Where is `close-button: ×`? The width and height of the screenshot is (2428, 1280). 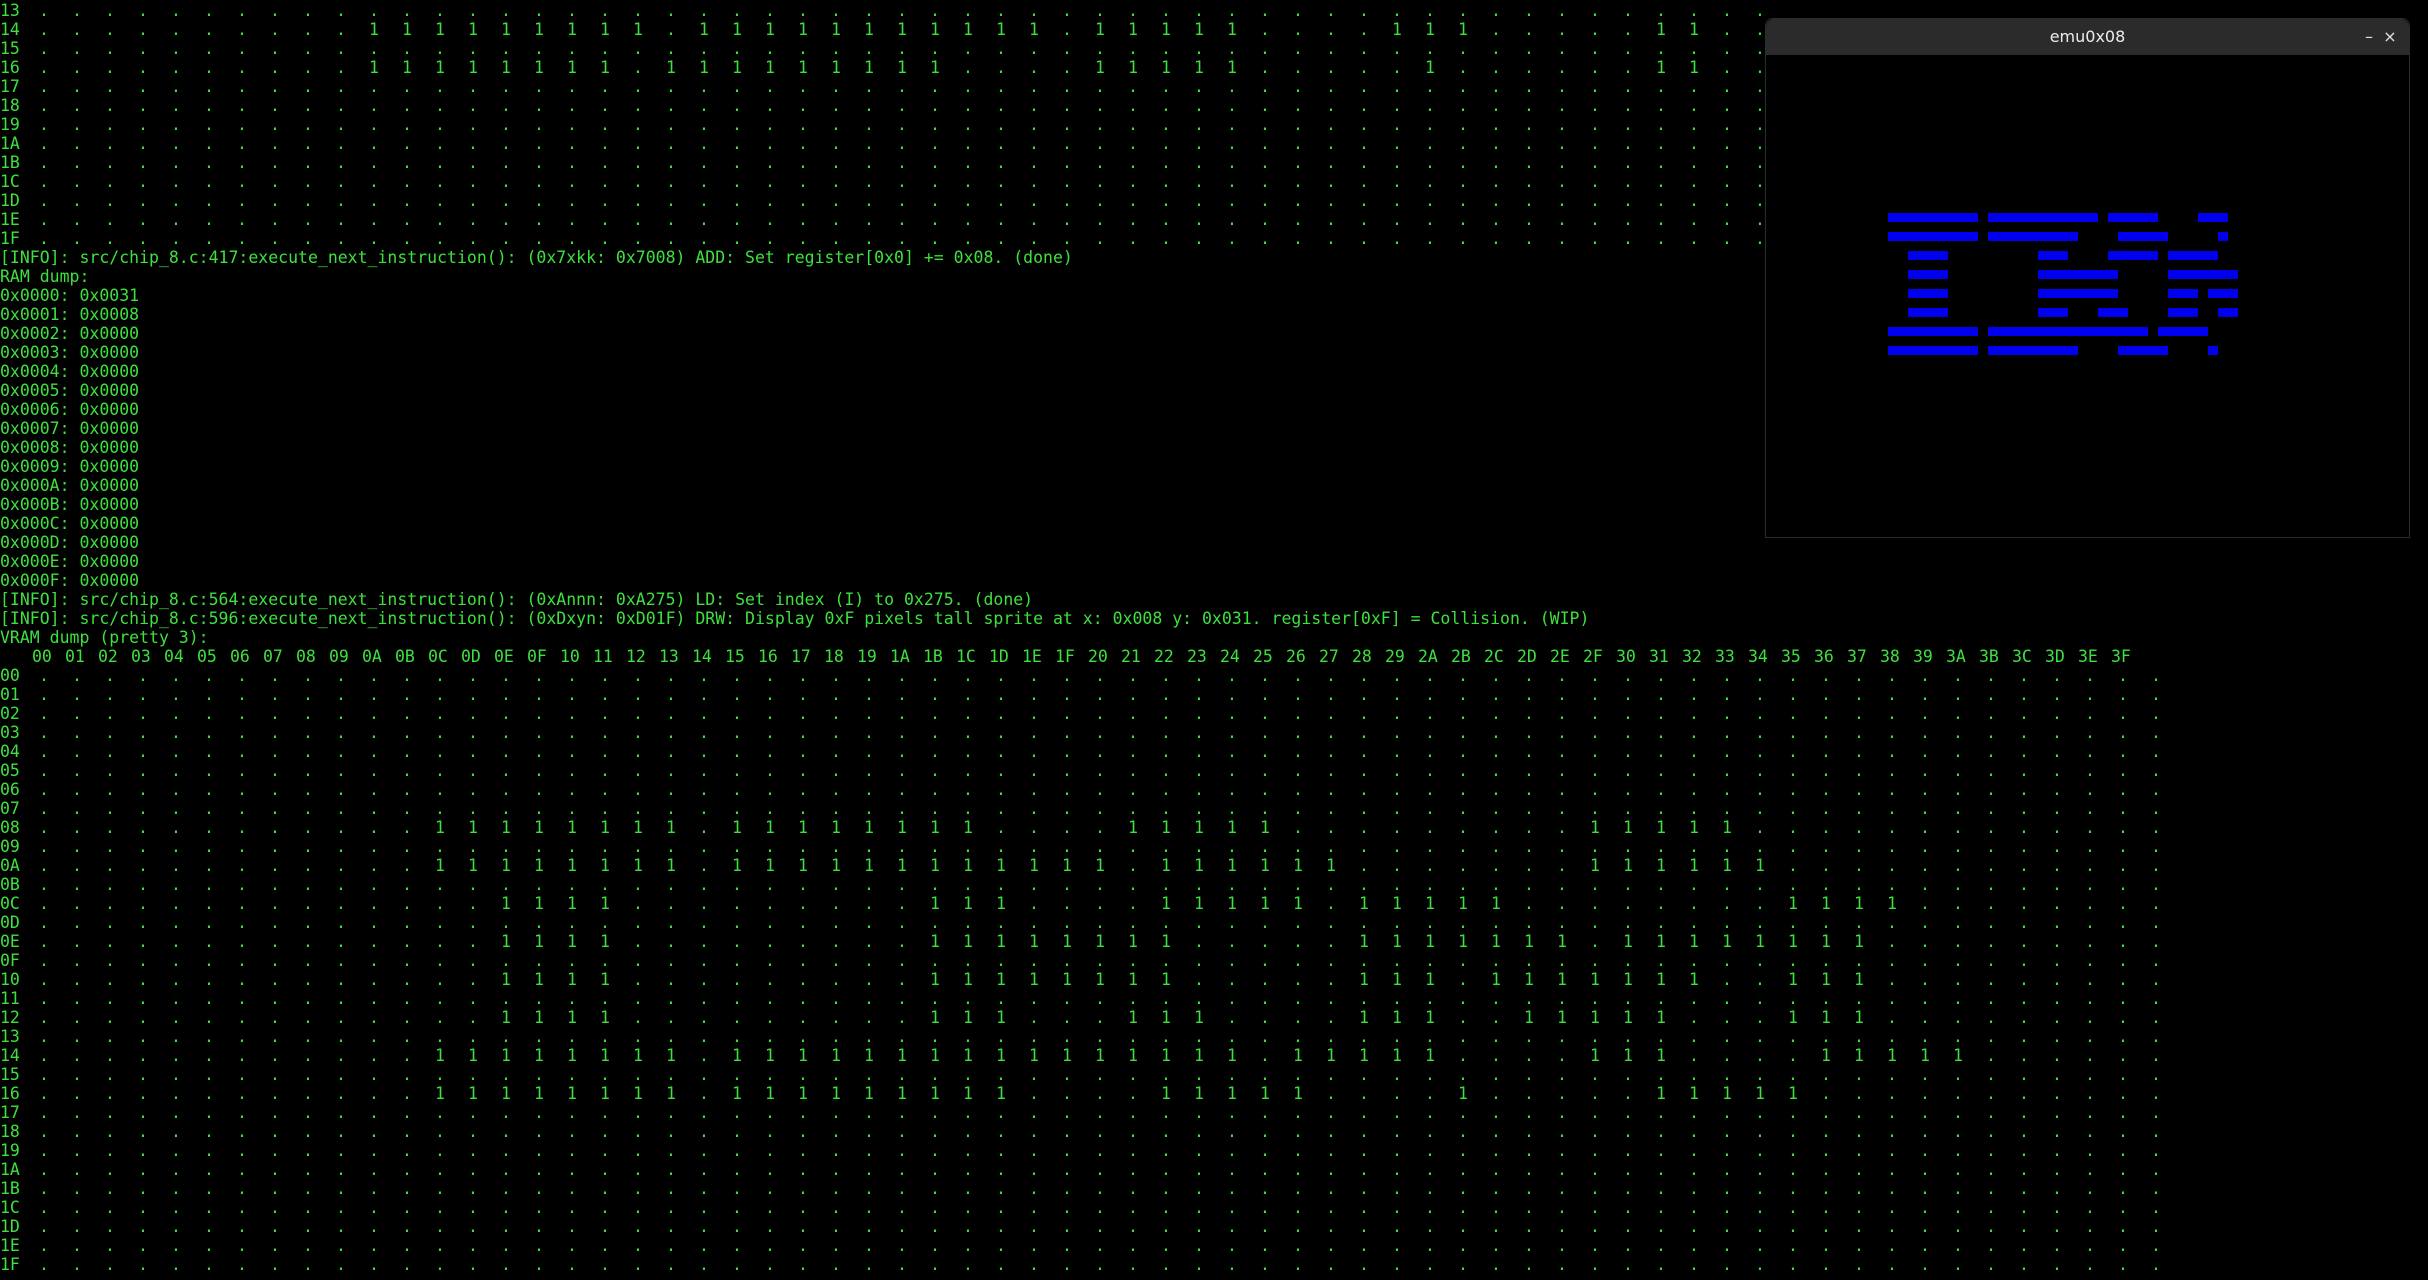 close-button: × is located at coordinates (2390, 37).